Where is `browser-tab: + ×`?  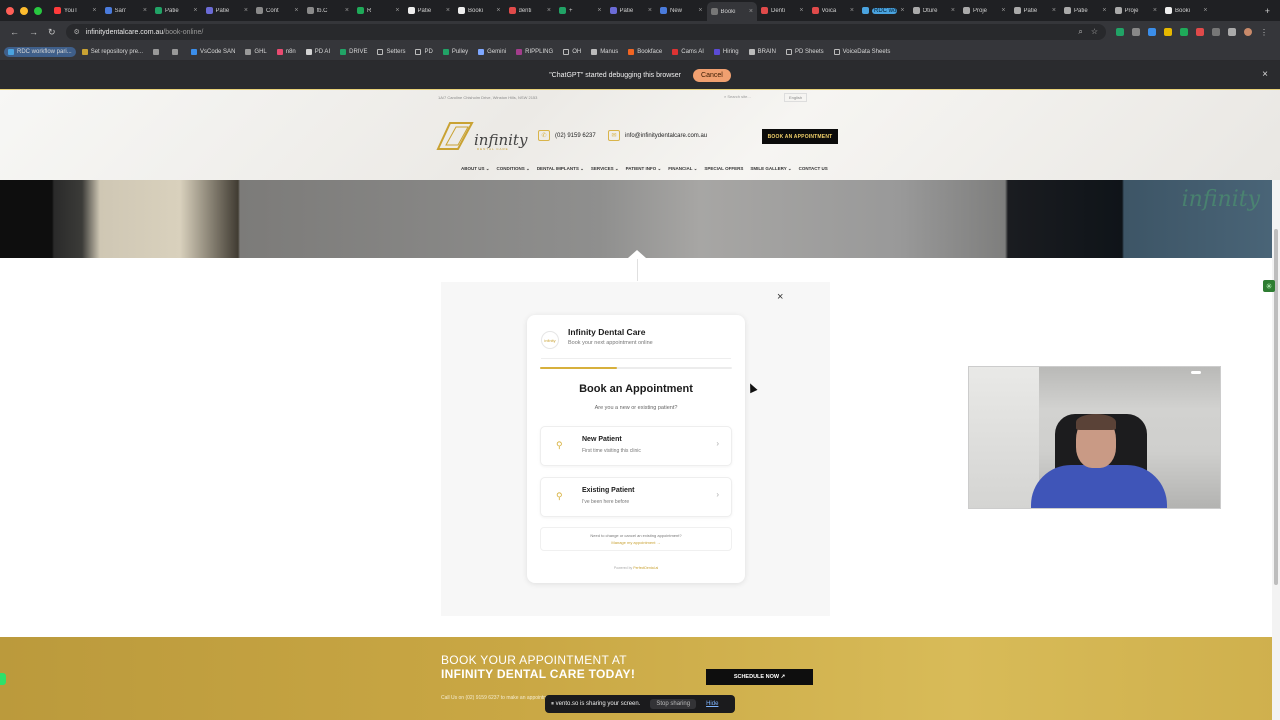
browser-tab: + × is located at coordinates (580, 10).